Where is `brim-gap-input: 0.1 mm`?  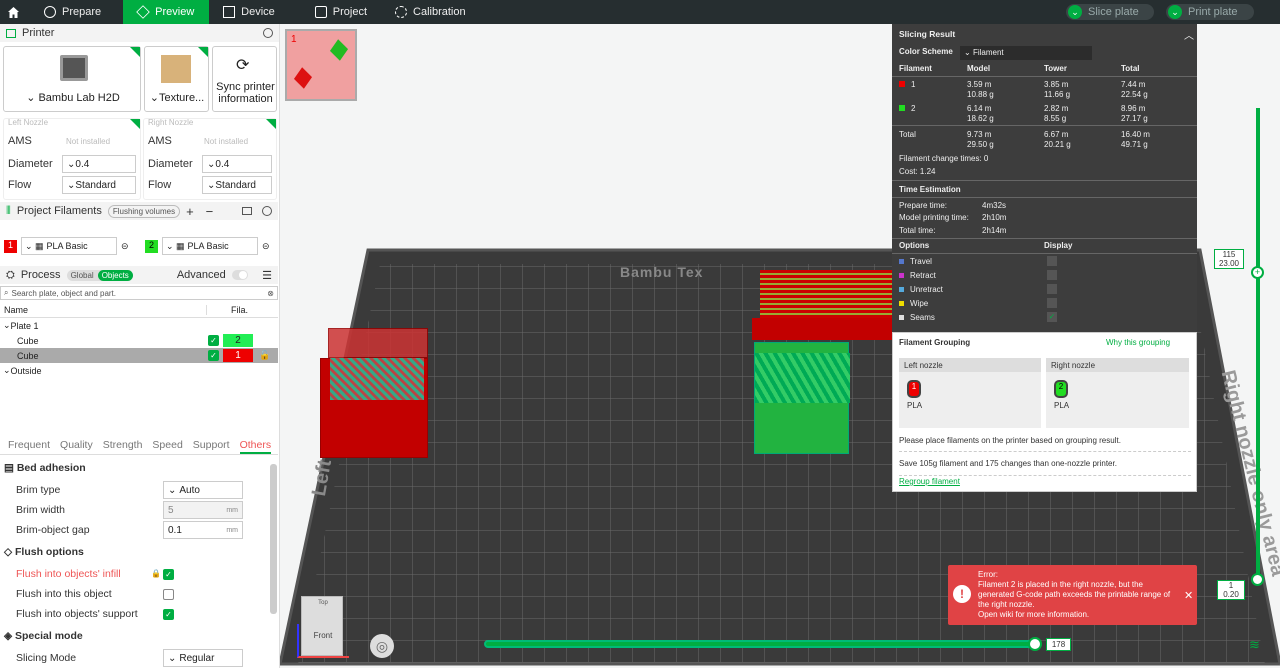 brim-gap-input: 0.1 mm is located at coordinates (203, 530).